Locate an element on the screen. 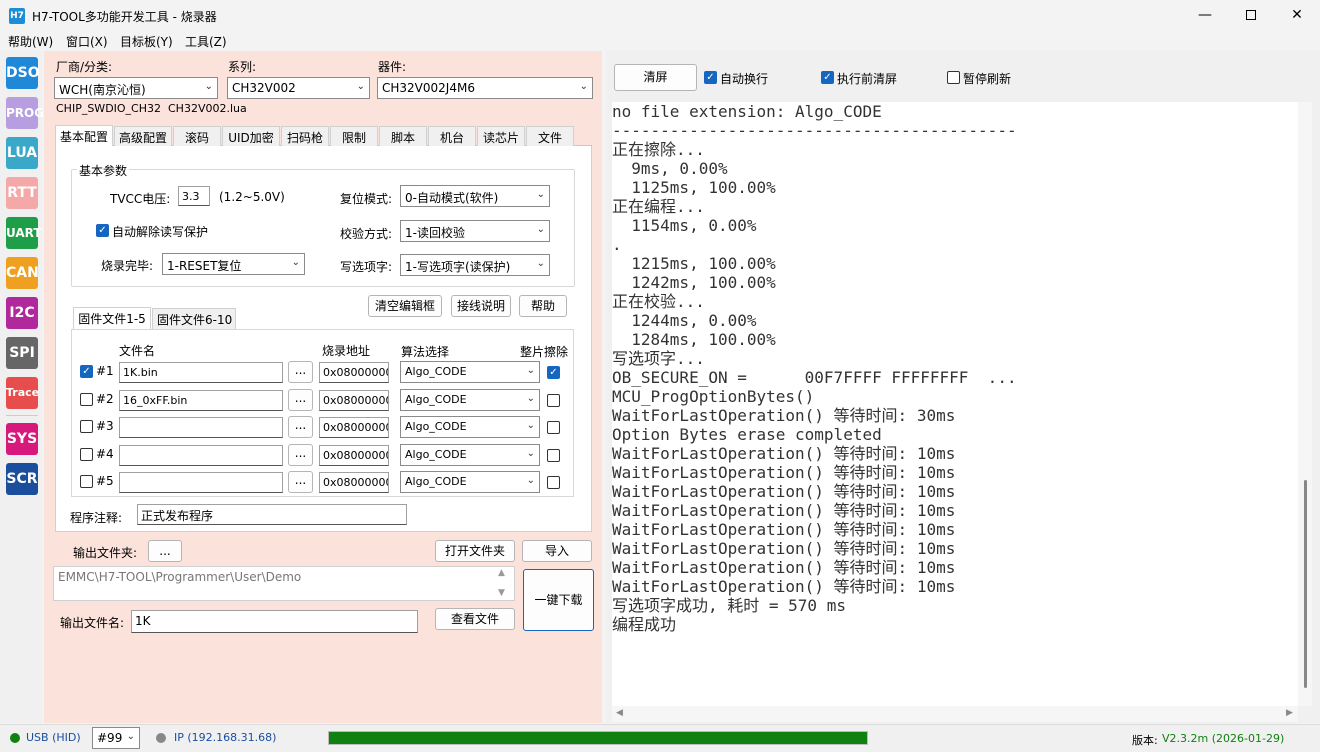 This screenshot has width=1320, height=752. tab-machine: 机台 is located at coordinates (452, 136).